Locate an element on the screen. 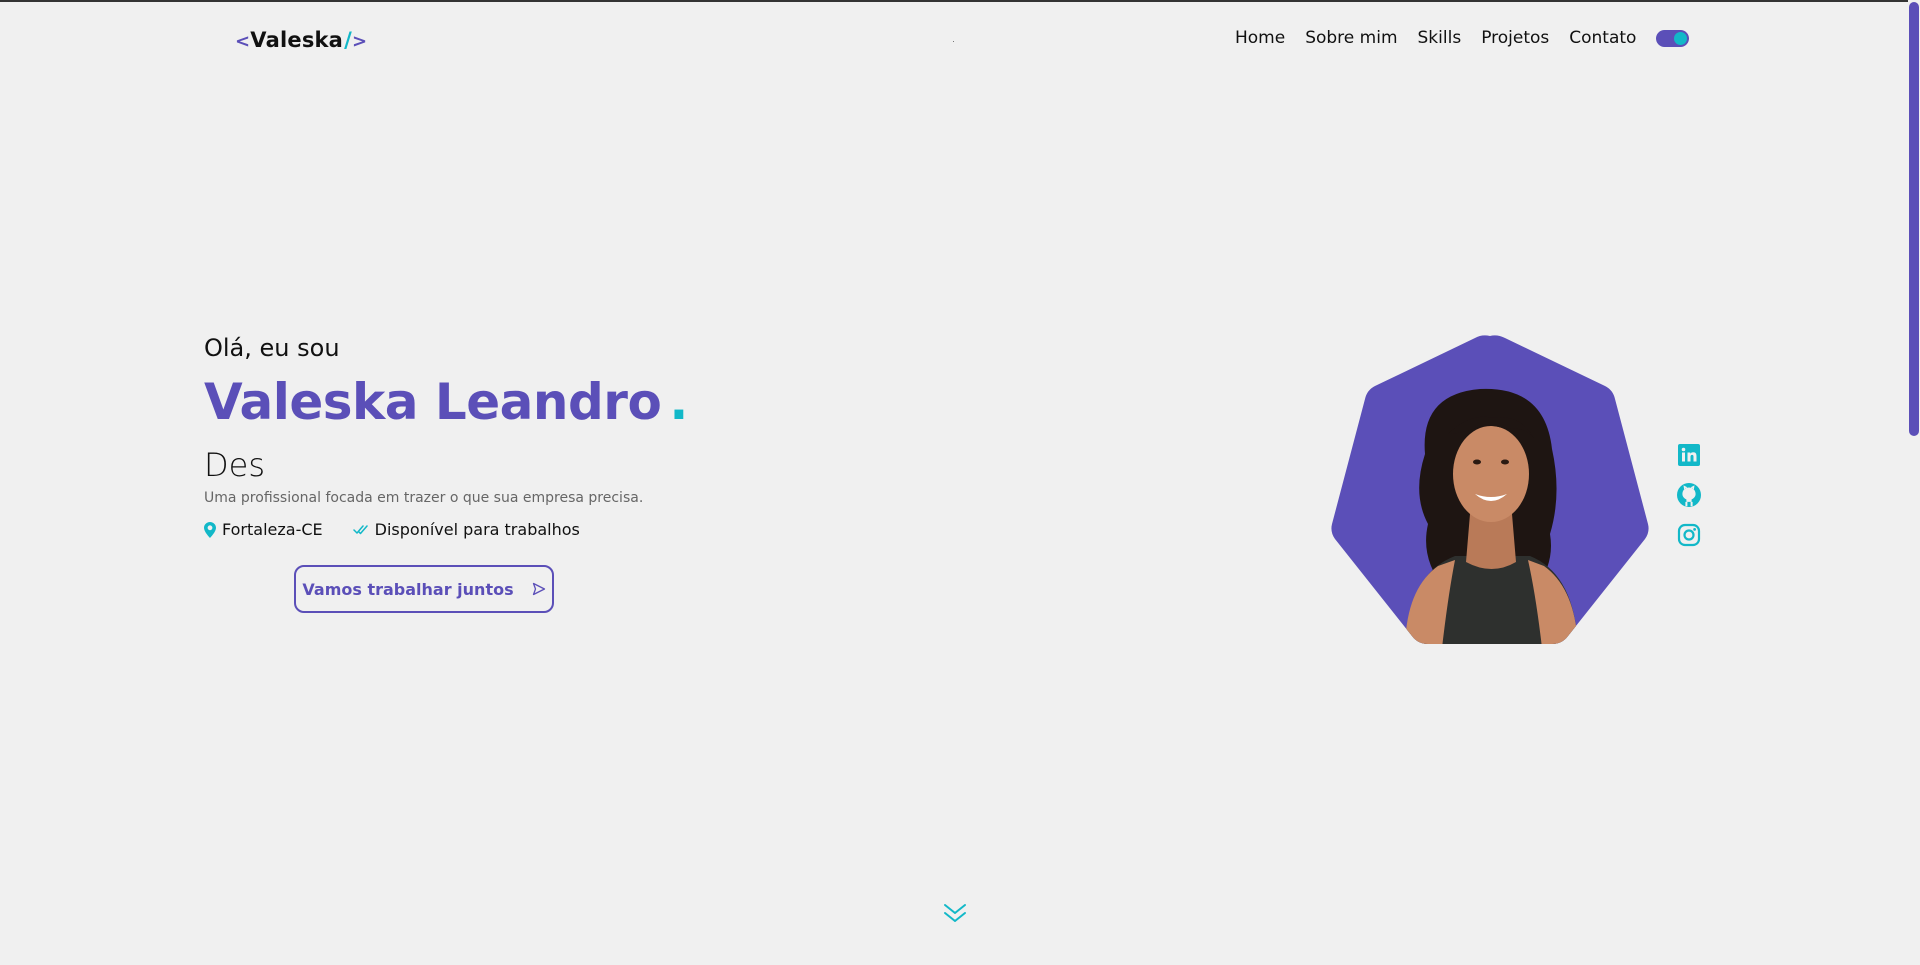  availability-text: Disponível para trabalhos is located at coordinates (477, 529).